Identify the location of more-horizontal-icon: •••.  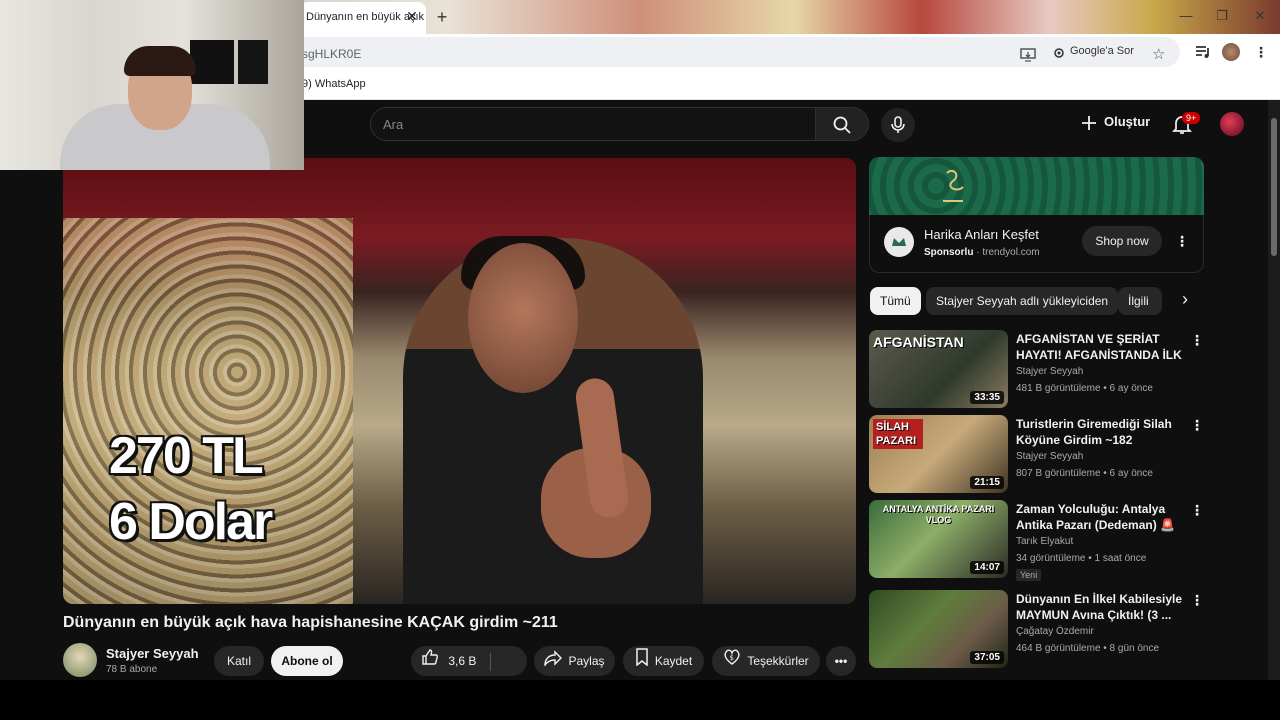
(841, 661).